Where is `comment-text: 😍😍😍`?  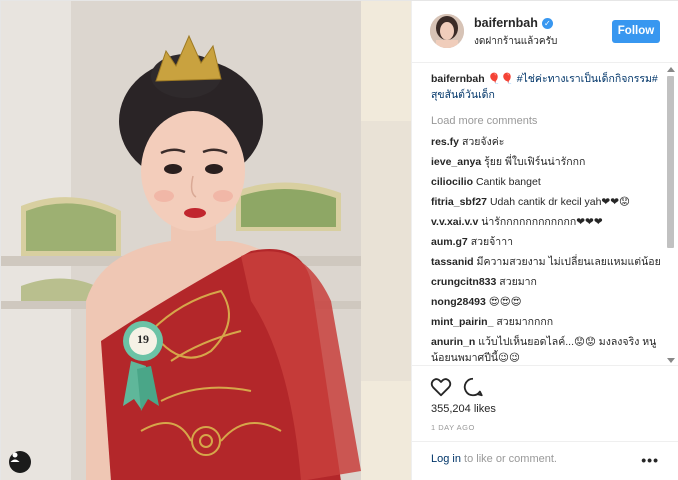 comment-text: 😍😍😍 is located at coordinates (505, 302).